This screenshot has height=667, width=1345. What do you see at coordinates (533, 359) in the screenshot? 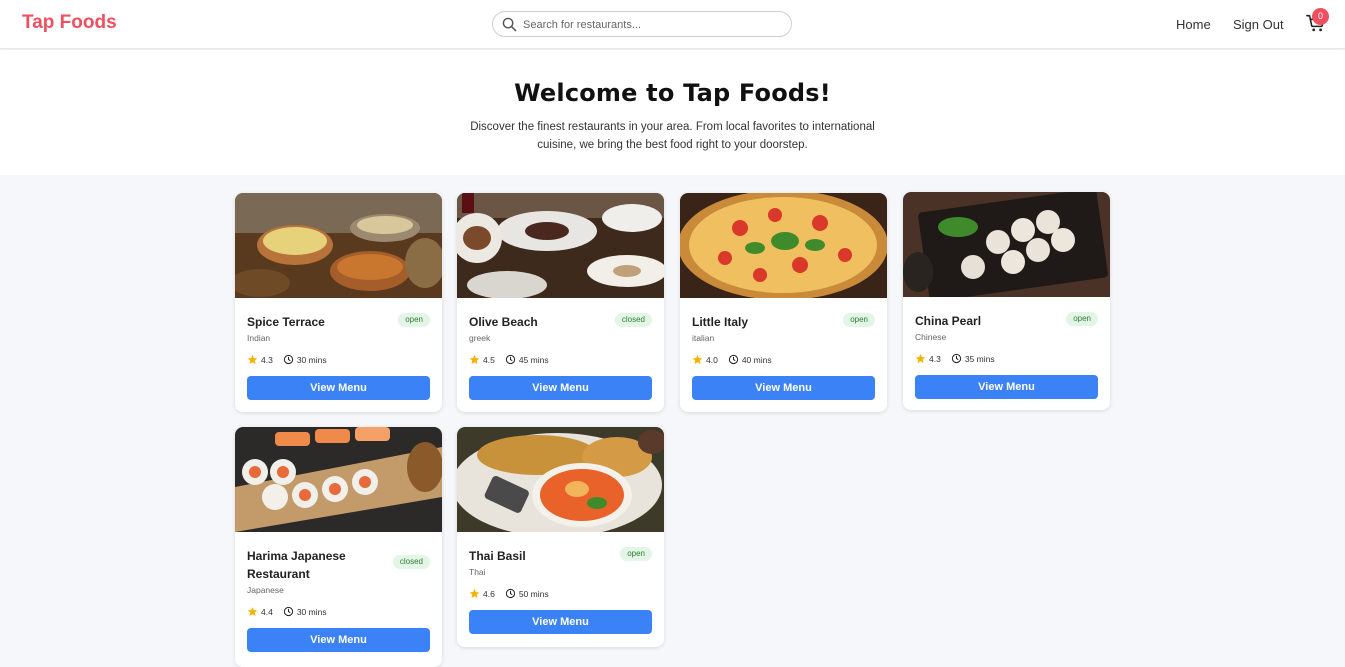
I see `delivery-time: 45 mins` at bounding box center [533, 359].